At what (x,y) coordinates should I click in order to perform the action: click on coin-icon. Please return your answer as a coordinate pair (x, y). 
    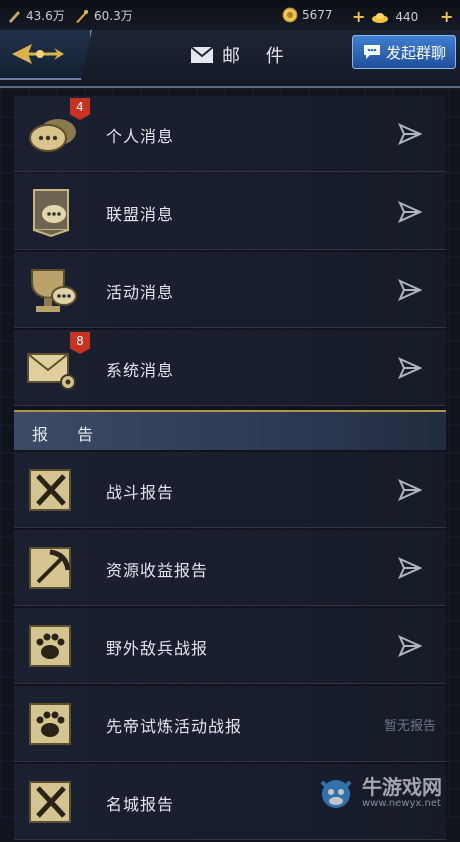
    Looking at the image, I should click on (290, 15).